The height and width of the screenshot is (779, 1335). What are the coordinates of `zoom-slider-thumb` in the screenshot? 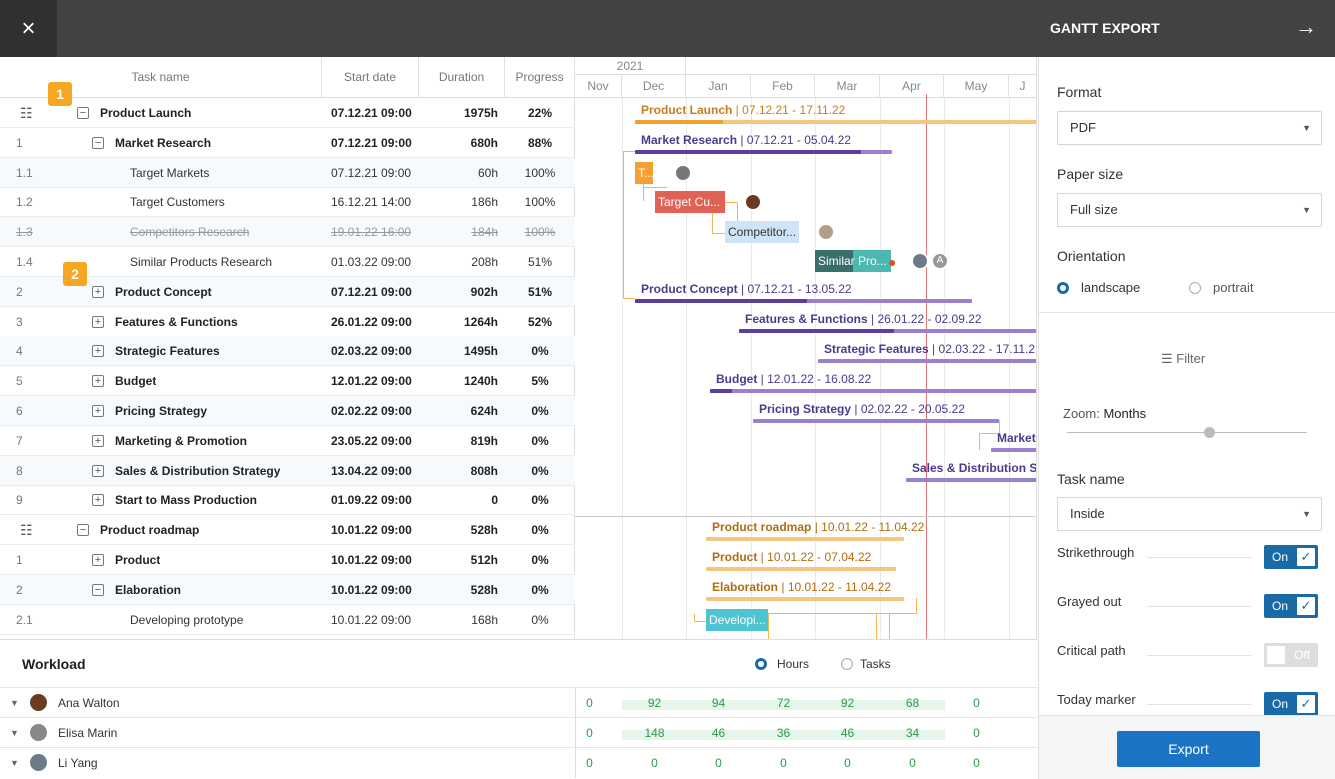 It's located at (1209, 432).